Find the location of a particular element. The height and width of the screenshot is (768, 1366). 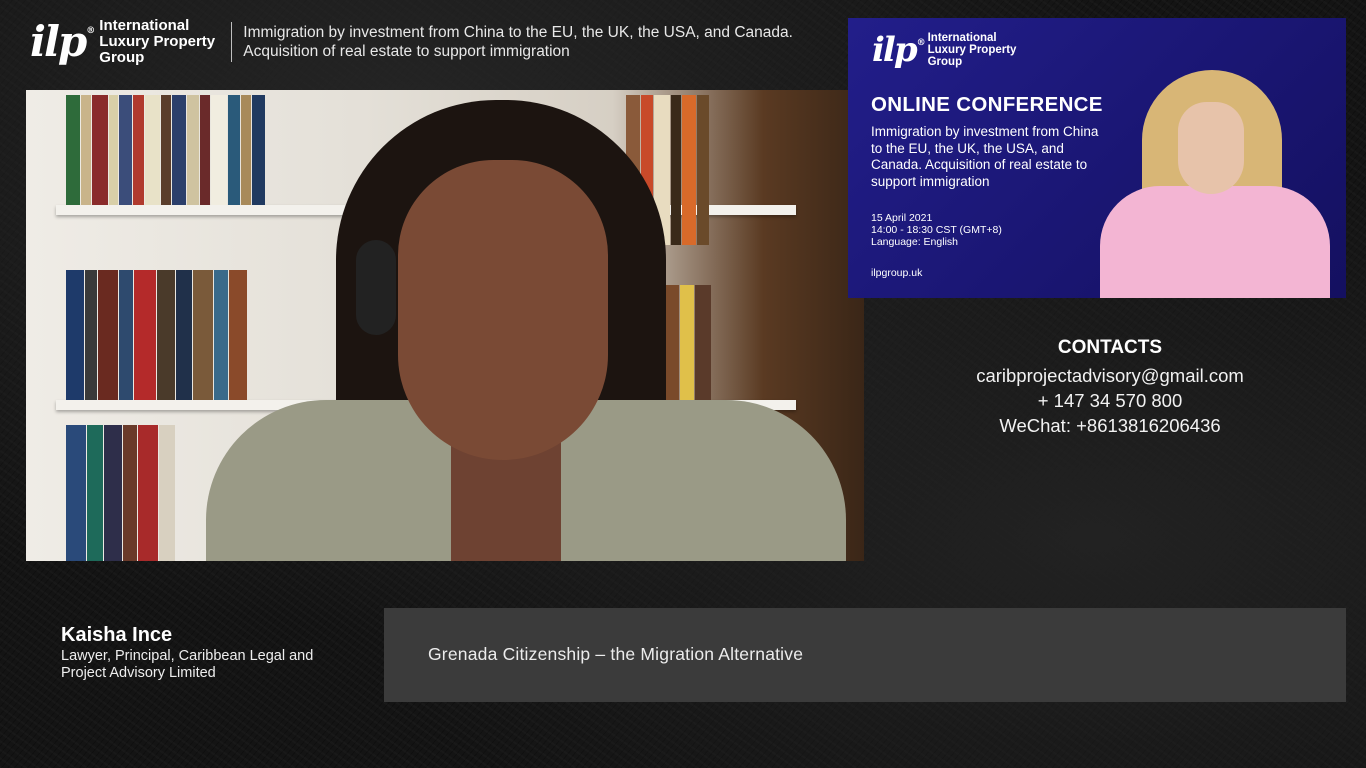

conference-language: Language: English is located at coordinates (914, 242).